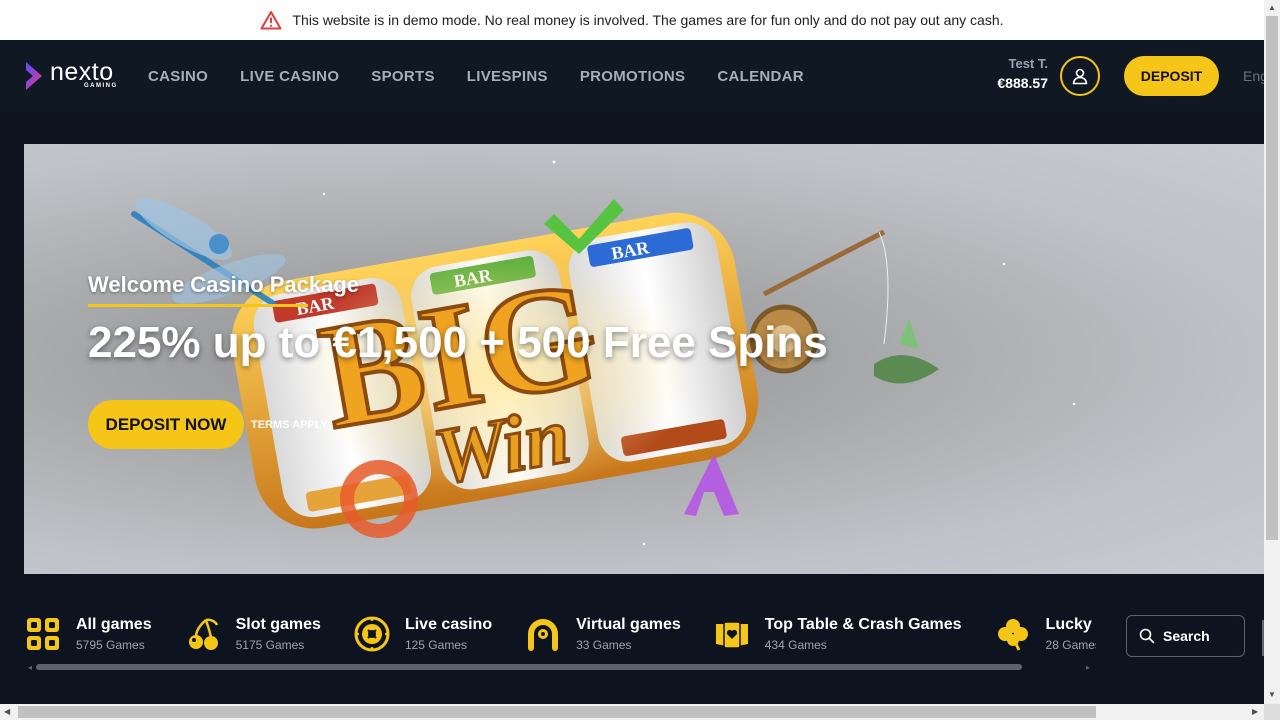  I want to click on category-count: 28 Games, so click(1070, 645).